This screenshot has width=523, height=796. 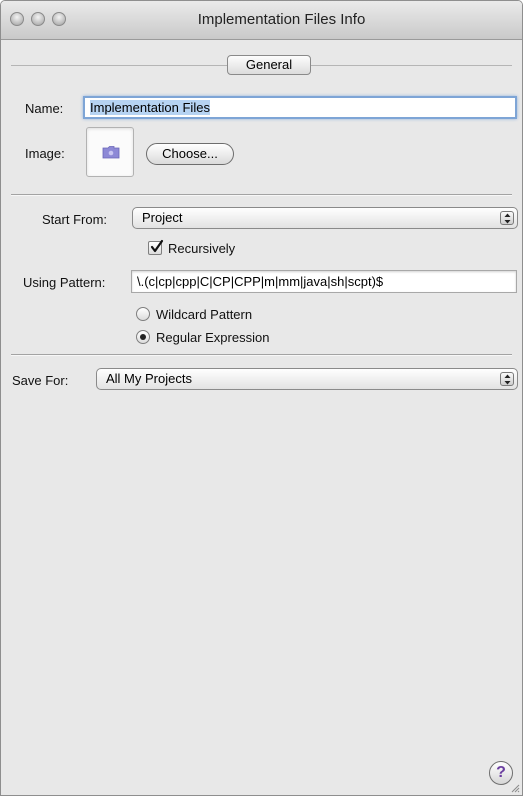 I want to click on checkmark-icon, so click(x=157, y=246).